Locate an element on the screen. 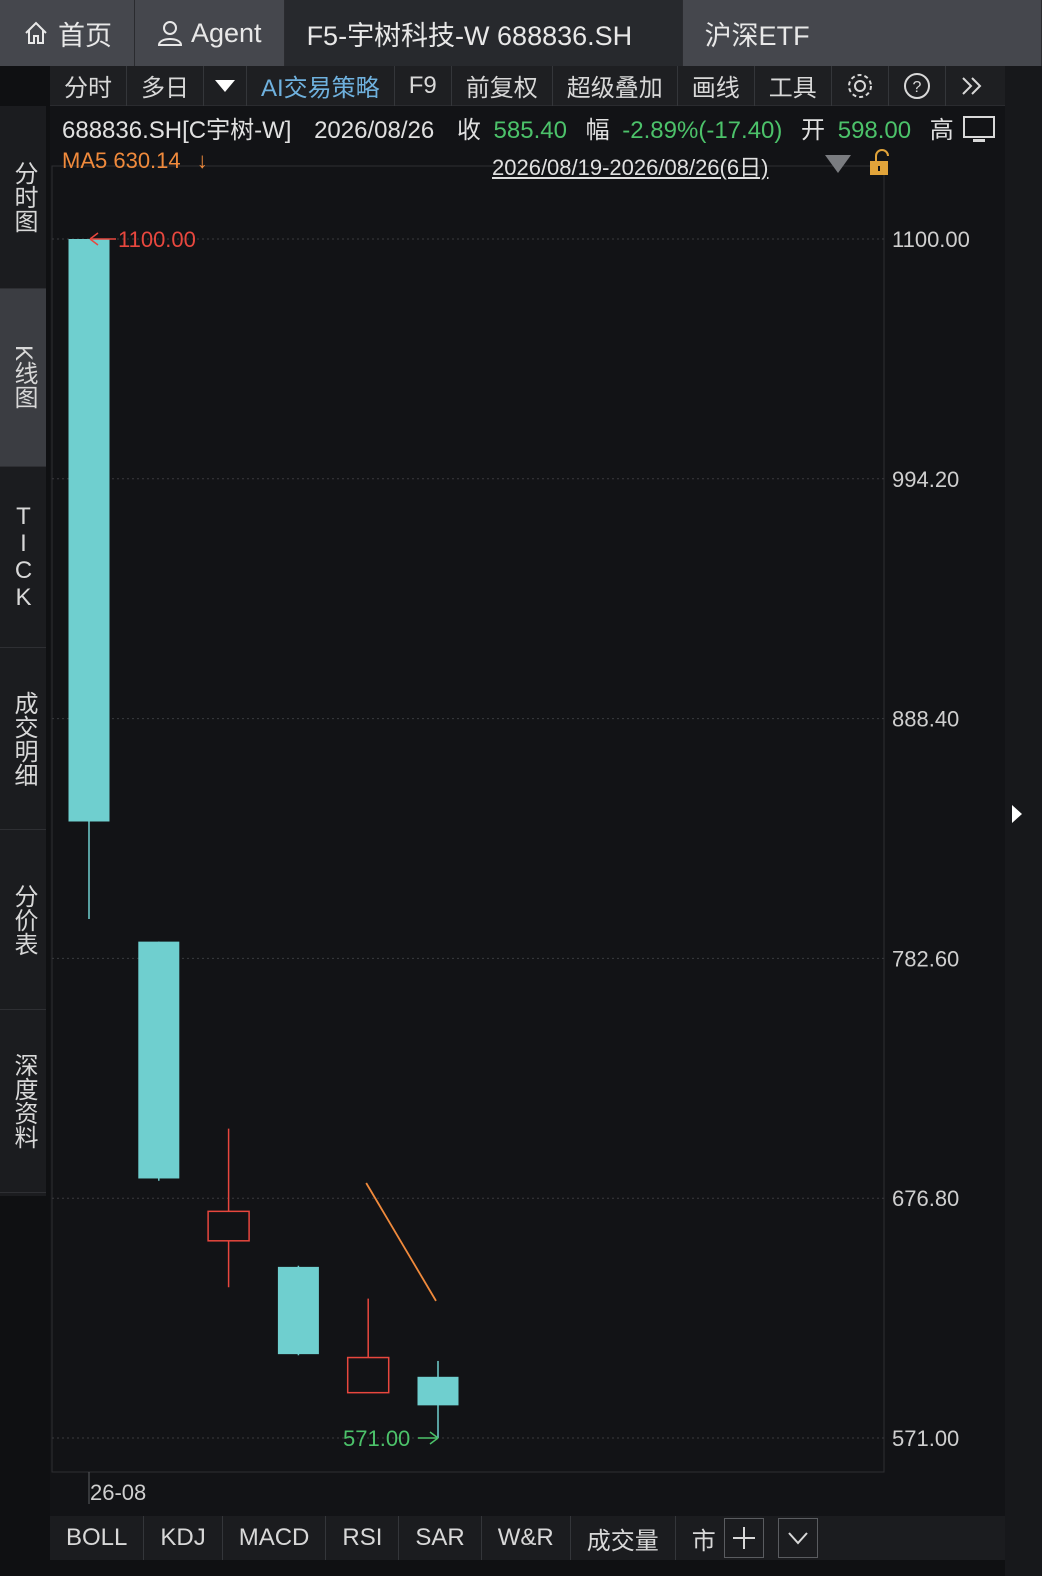  chaoji-button: 超级叠加 is located at coordinates (615, 85).